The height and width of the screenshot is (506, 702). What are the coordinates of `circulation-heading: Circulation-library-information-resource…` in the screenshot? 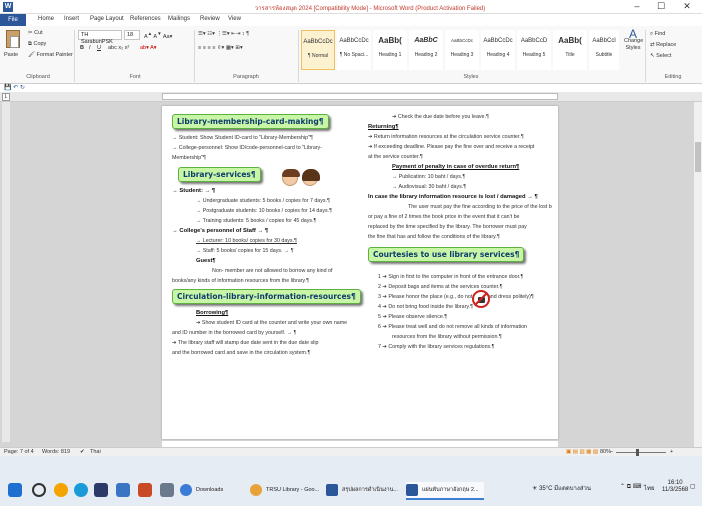 It's located at (266, 296).